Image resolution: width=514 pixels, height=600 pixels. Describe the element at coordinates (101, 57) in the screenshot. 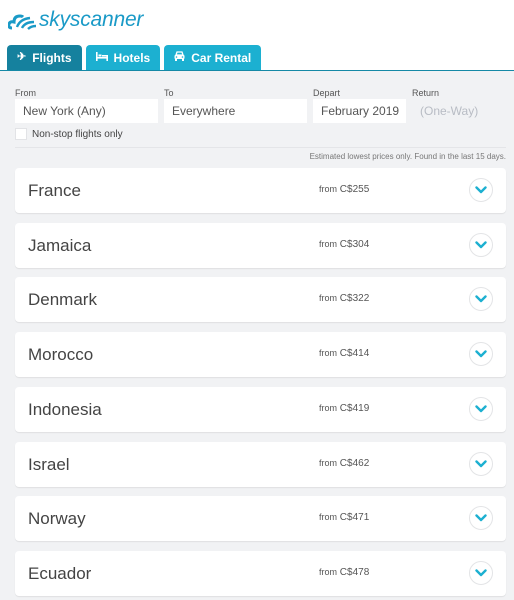

I see `bed-icon` at that location.